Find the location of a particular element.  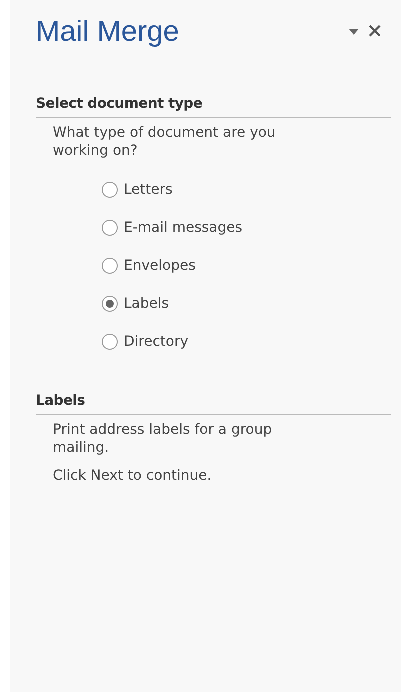

description-text: Click Next to continue. is located at coordinates (133, 476).